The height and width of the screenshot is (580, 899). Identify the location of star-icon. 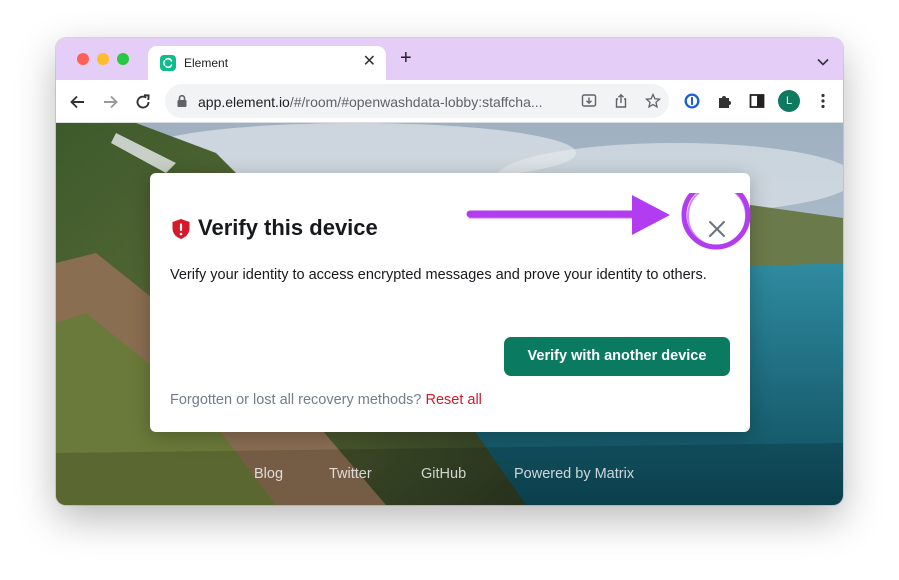
(653, 100).